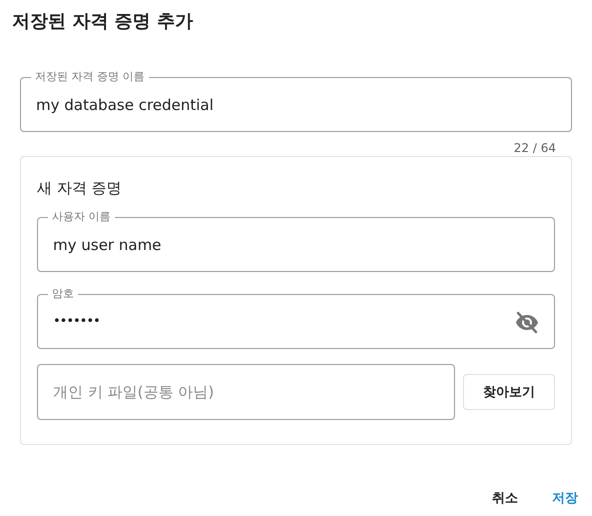 The image size is (592, 516). I want to click on private-key-file-field: 개인 키 파일(공통 아님), so click(246, 392).